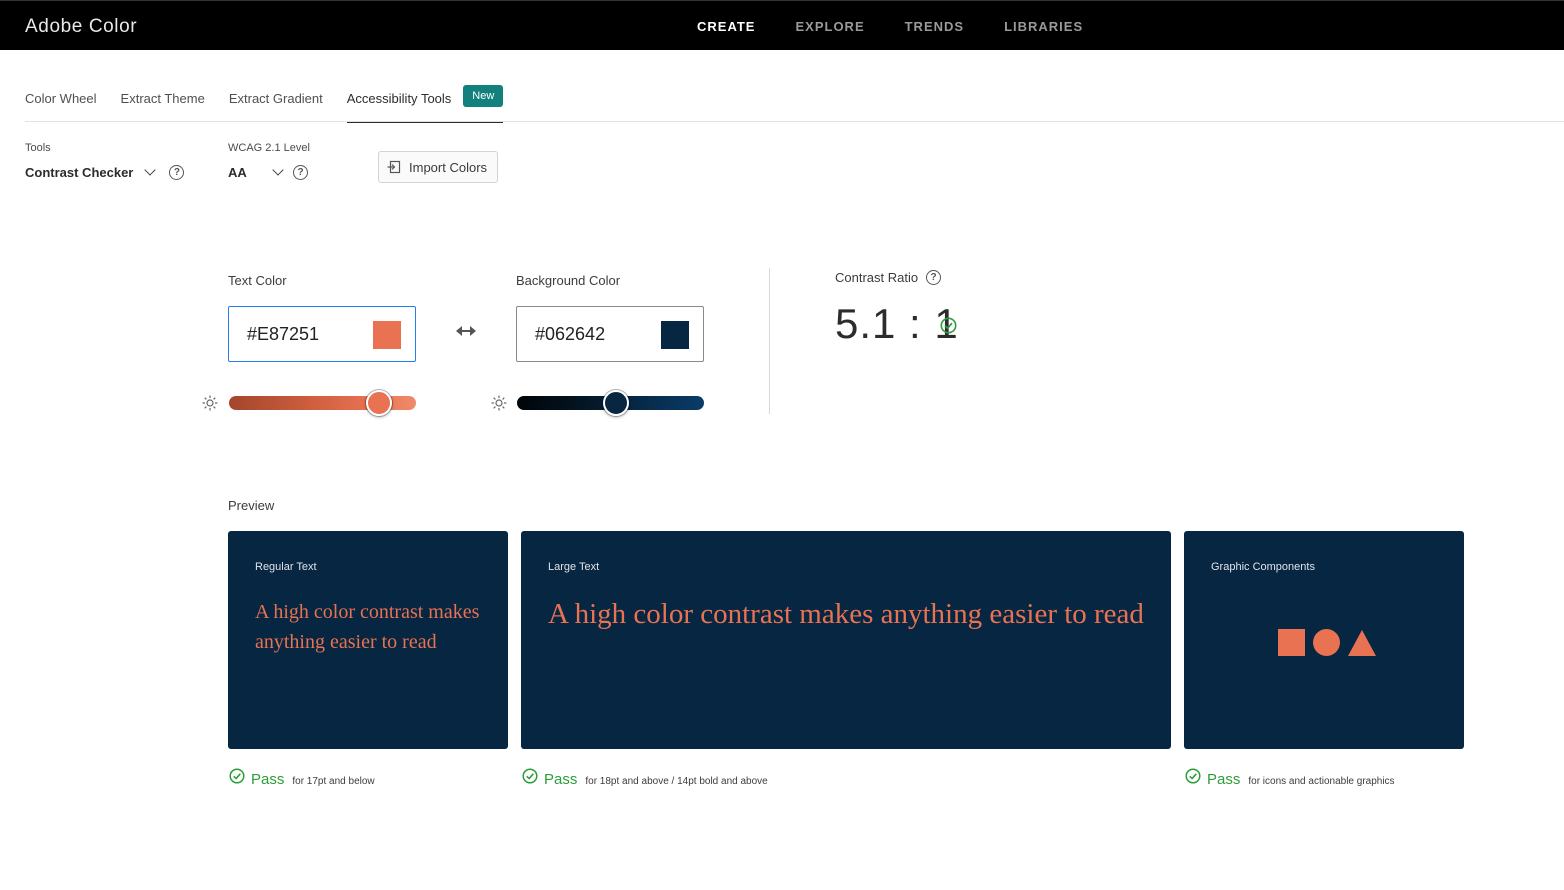 Image resolution: width=1564 pixels, height=890 pixels. What do you see at coordinates (610, 334) in the screenshot?
I see `background-color-input: #062642` at bounding box center [610, 334].